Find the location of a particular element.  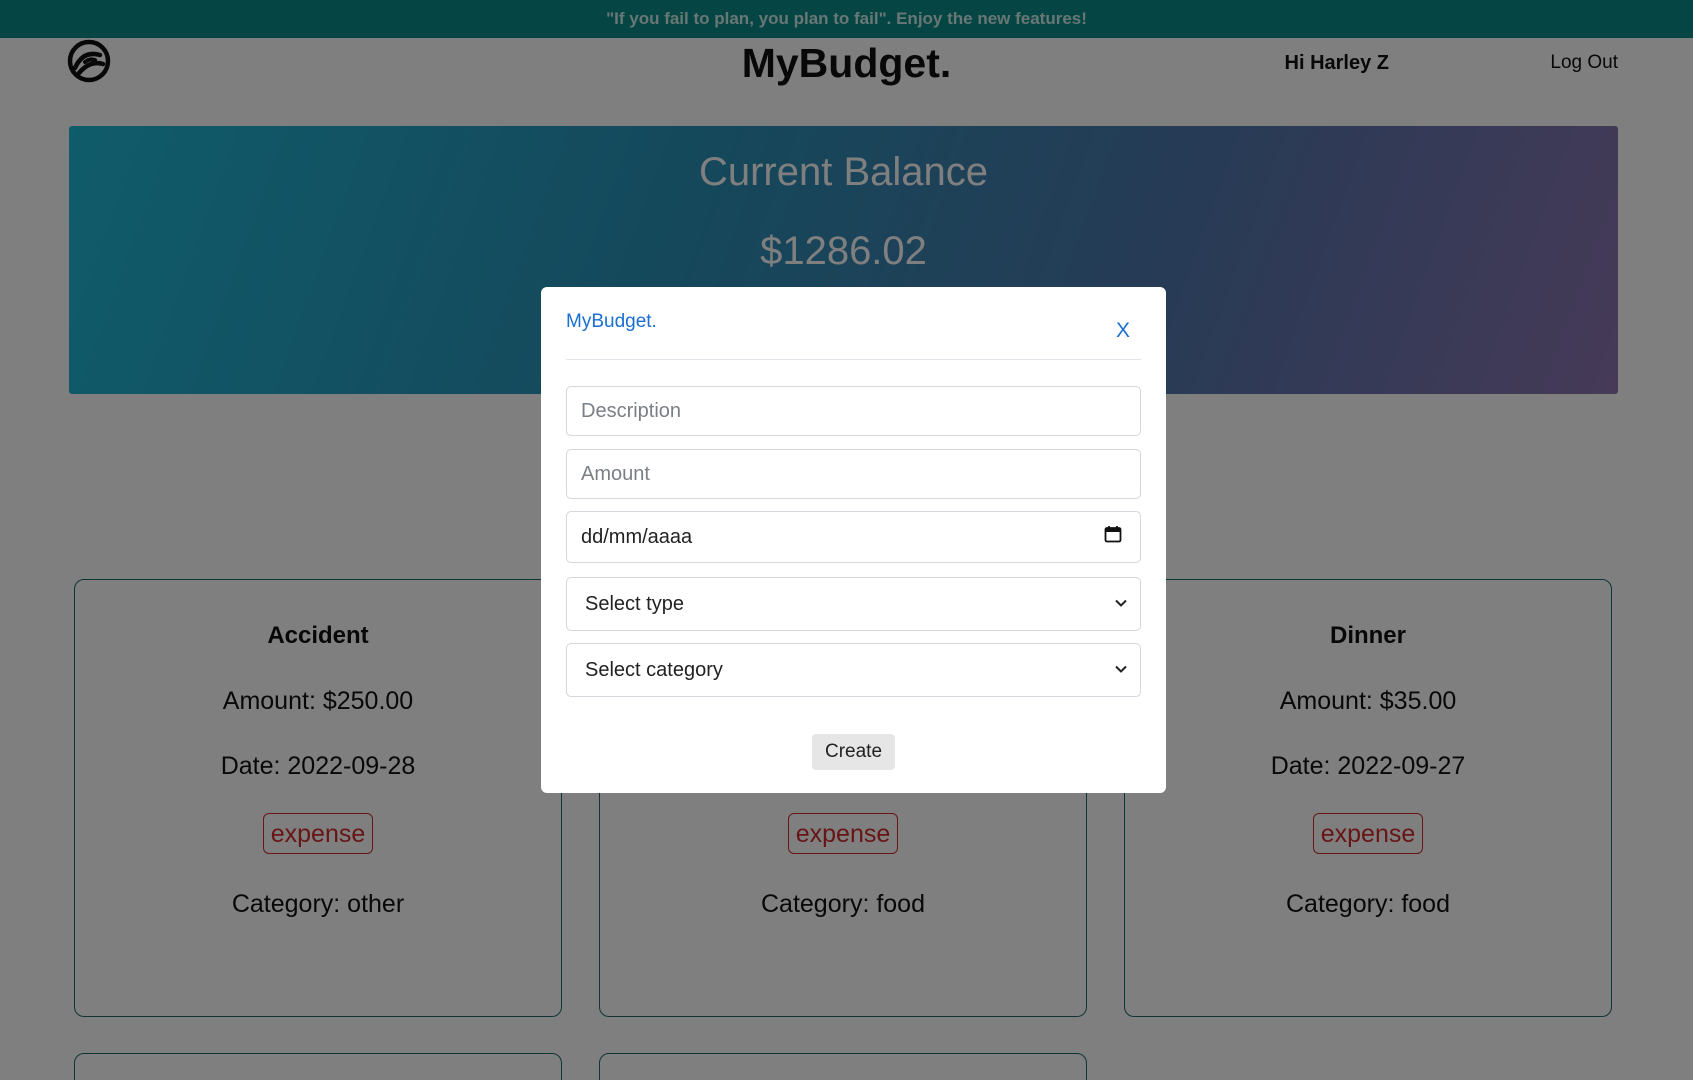

description-input: Description is located at coordinates (853, 411).